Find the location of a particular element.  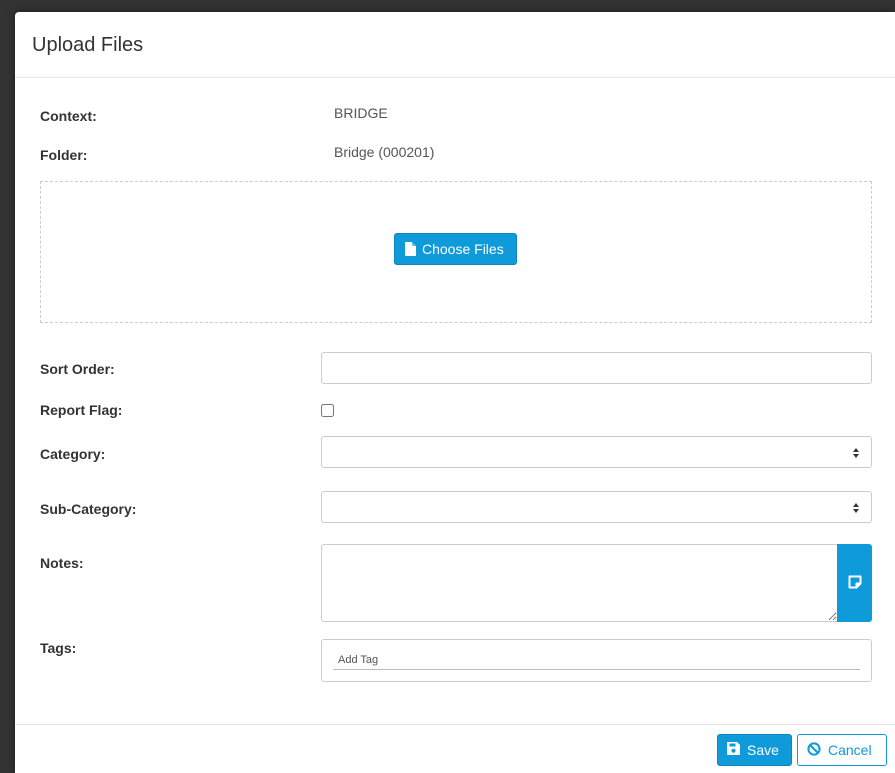

choose-files-button: Choose Files is located at coordinates (455, 249).